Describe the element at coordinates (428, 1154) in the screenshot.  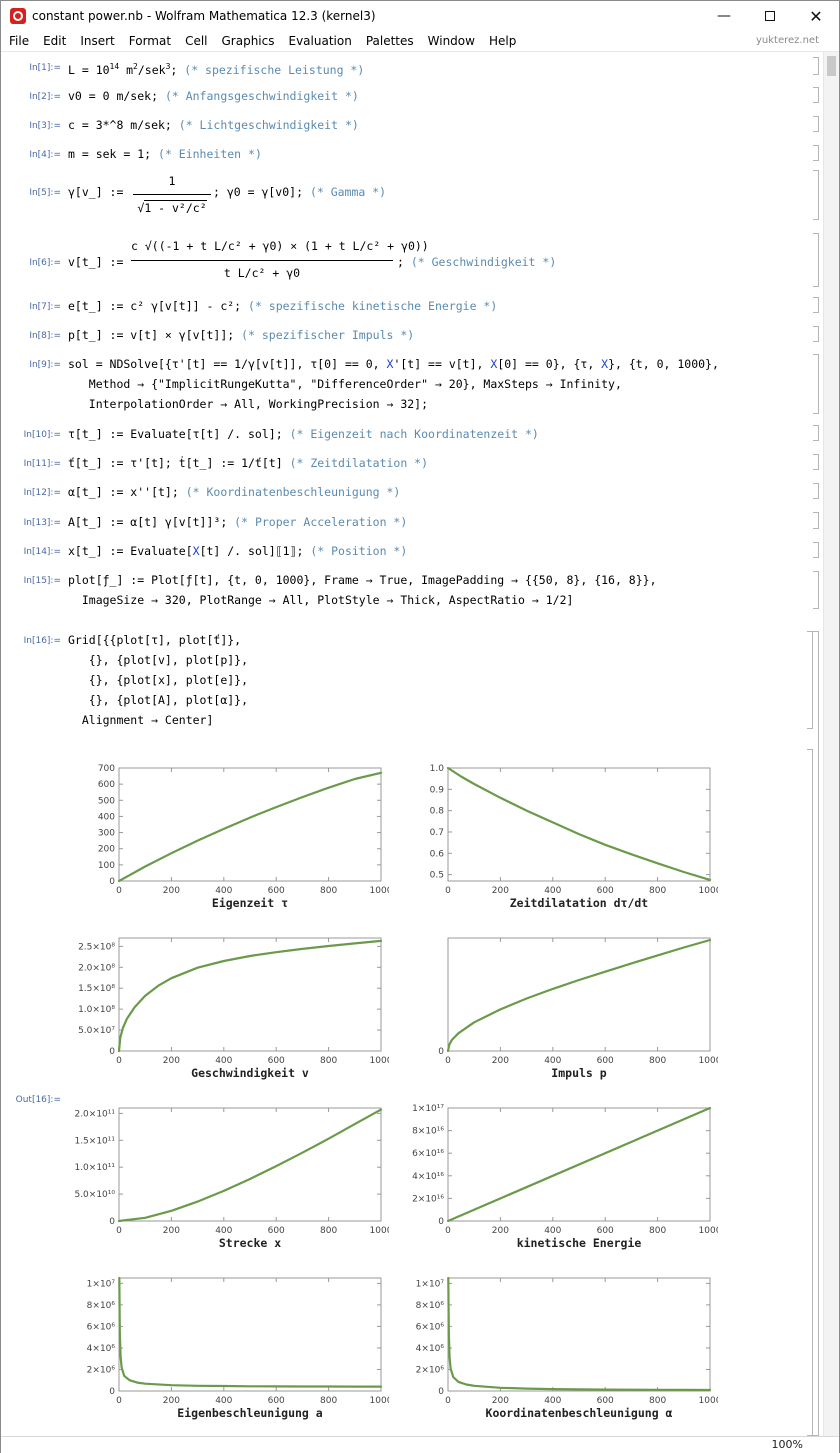
I see `y-tick-label: 6×10¹⁶` at that location.